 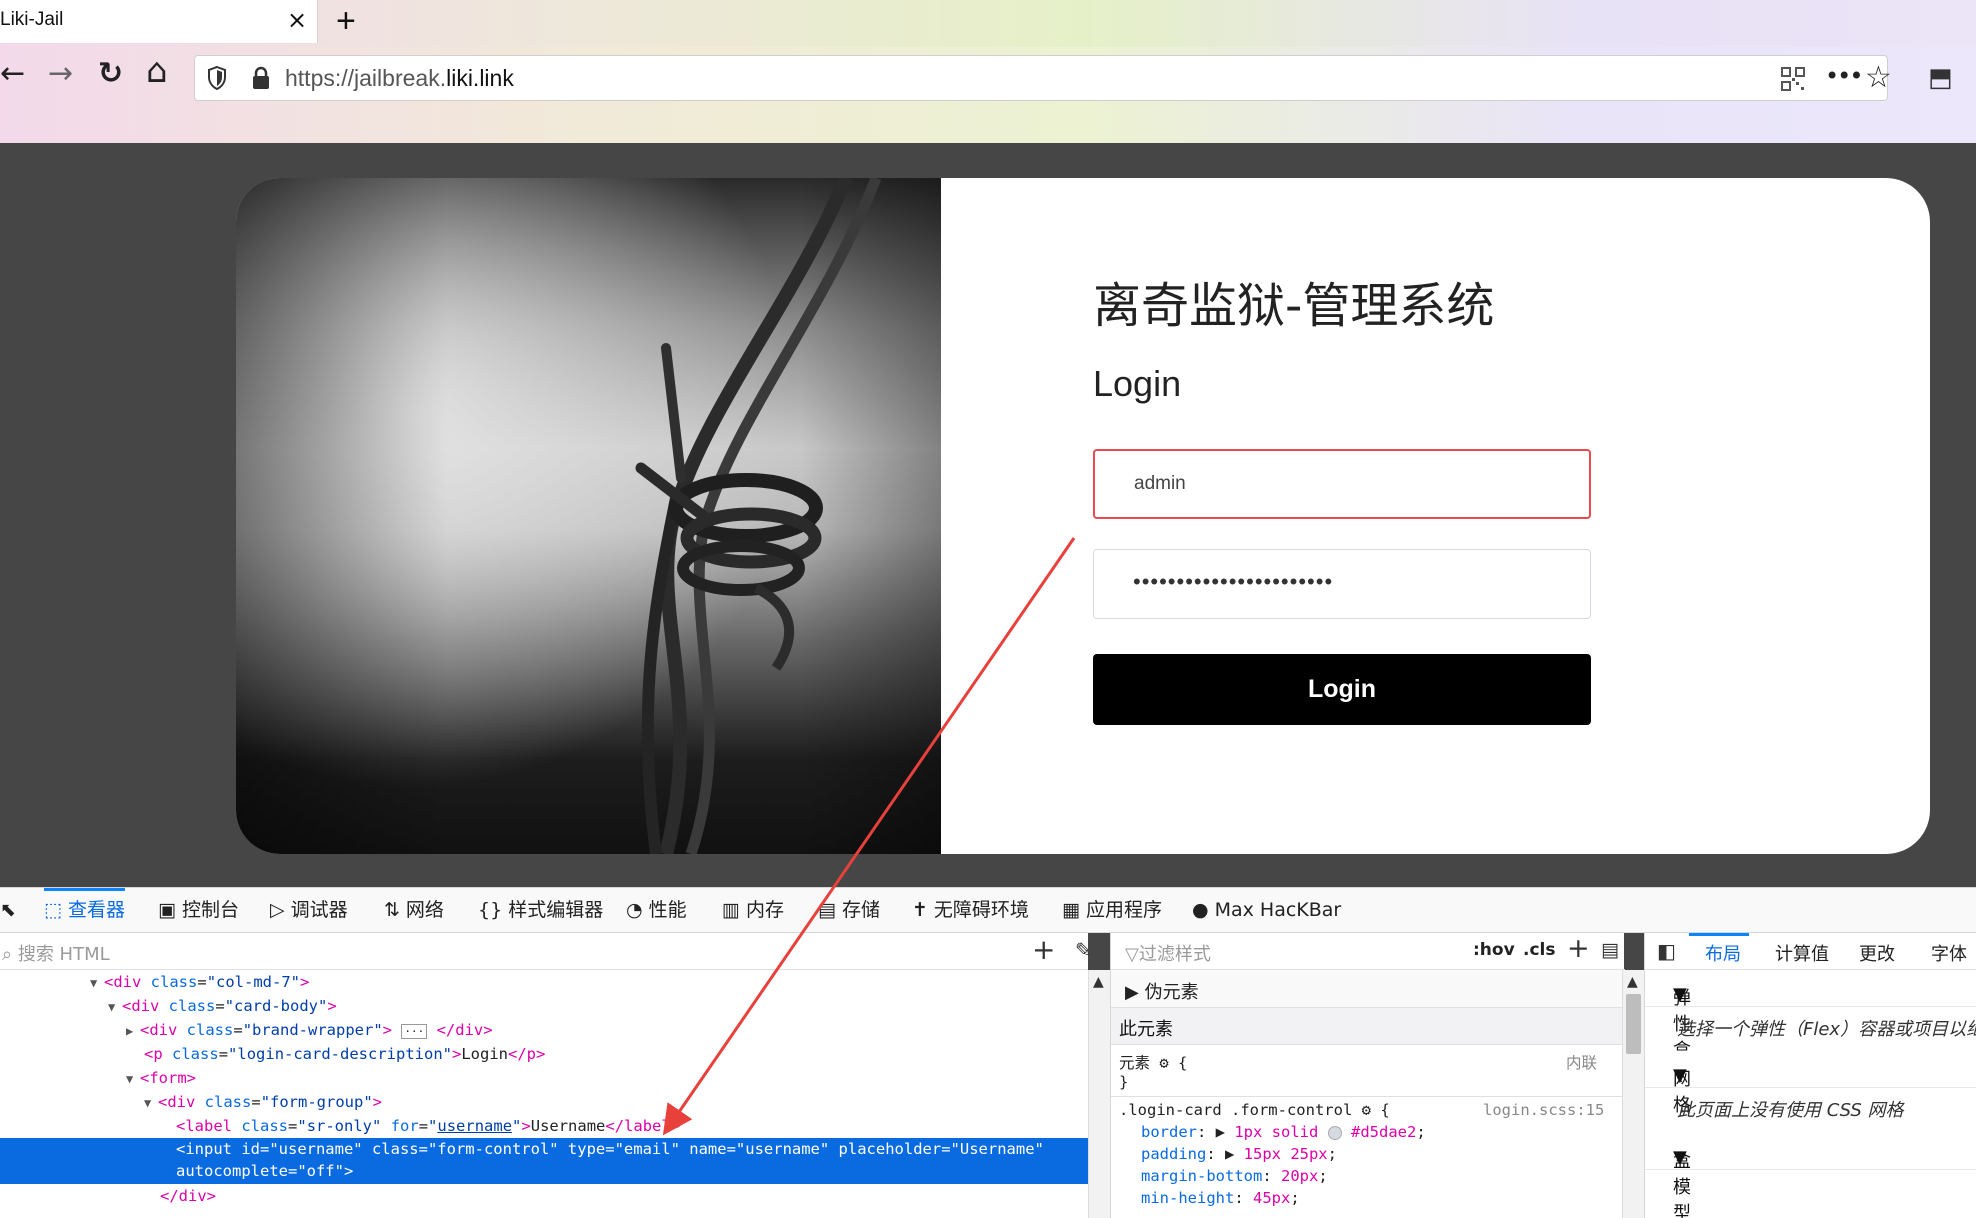 What do you see at coordinates (399, 78) in the screenshot?
I see `url-text: https://jailbreak.liki.link` at bounding box center [399, 78].